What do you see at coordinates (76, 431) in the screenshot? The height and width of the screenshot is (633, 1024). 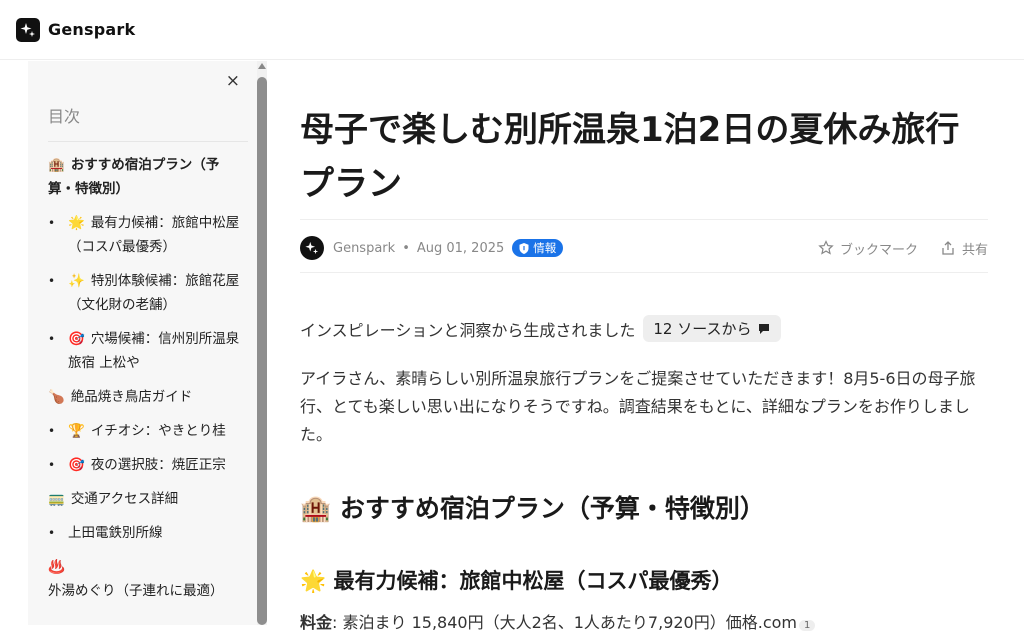 I see `trophy-icon: 🏆` at bounding box center [76, 431].